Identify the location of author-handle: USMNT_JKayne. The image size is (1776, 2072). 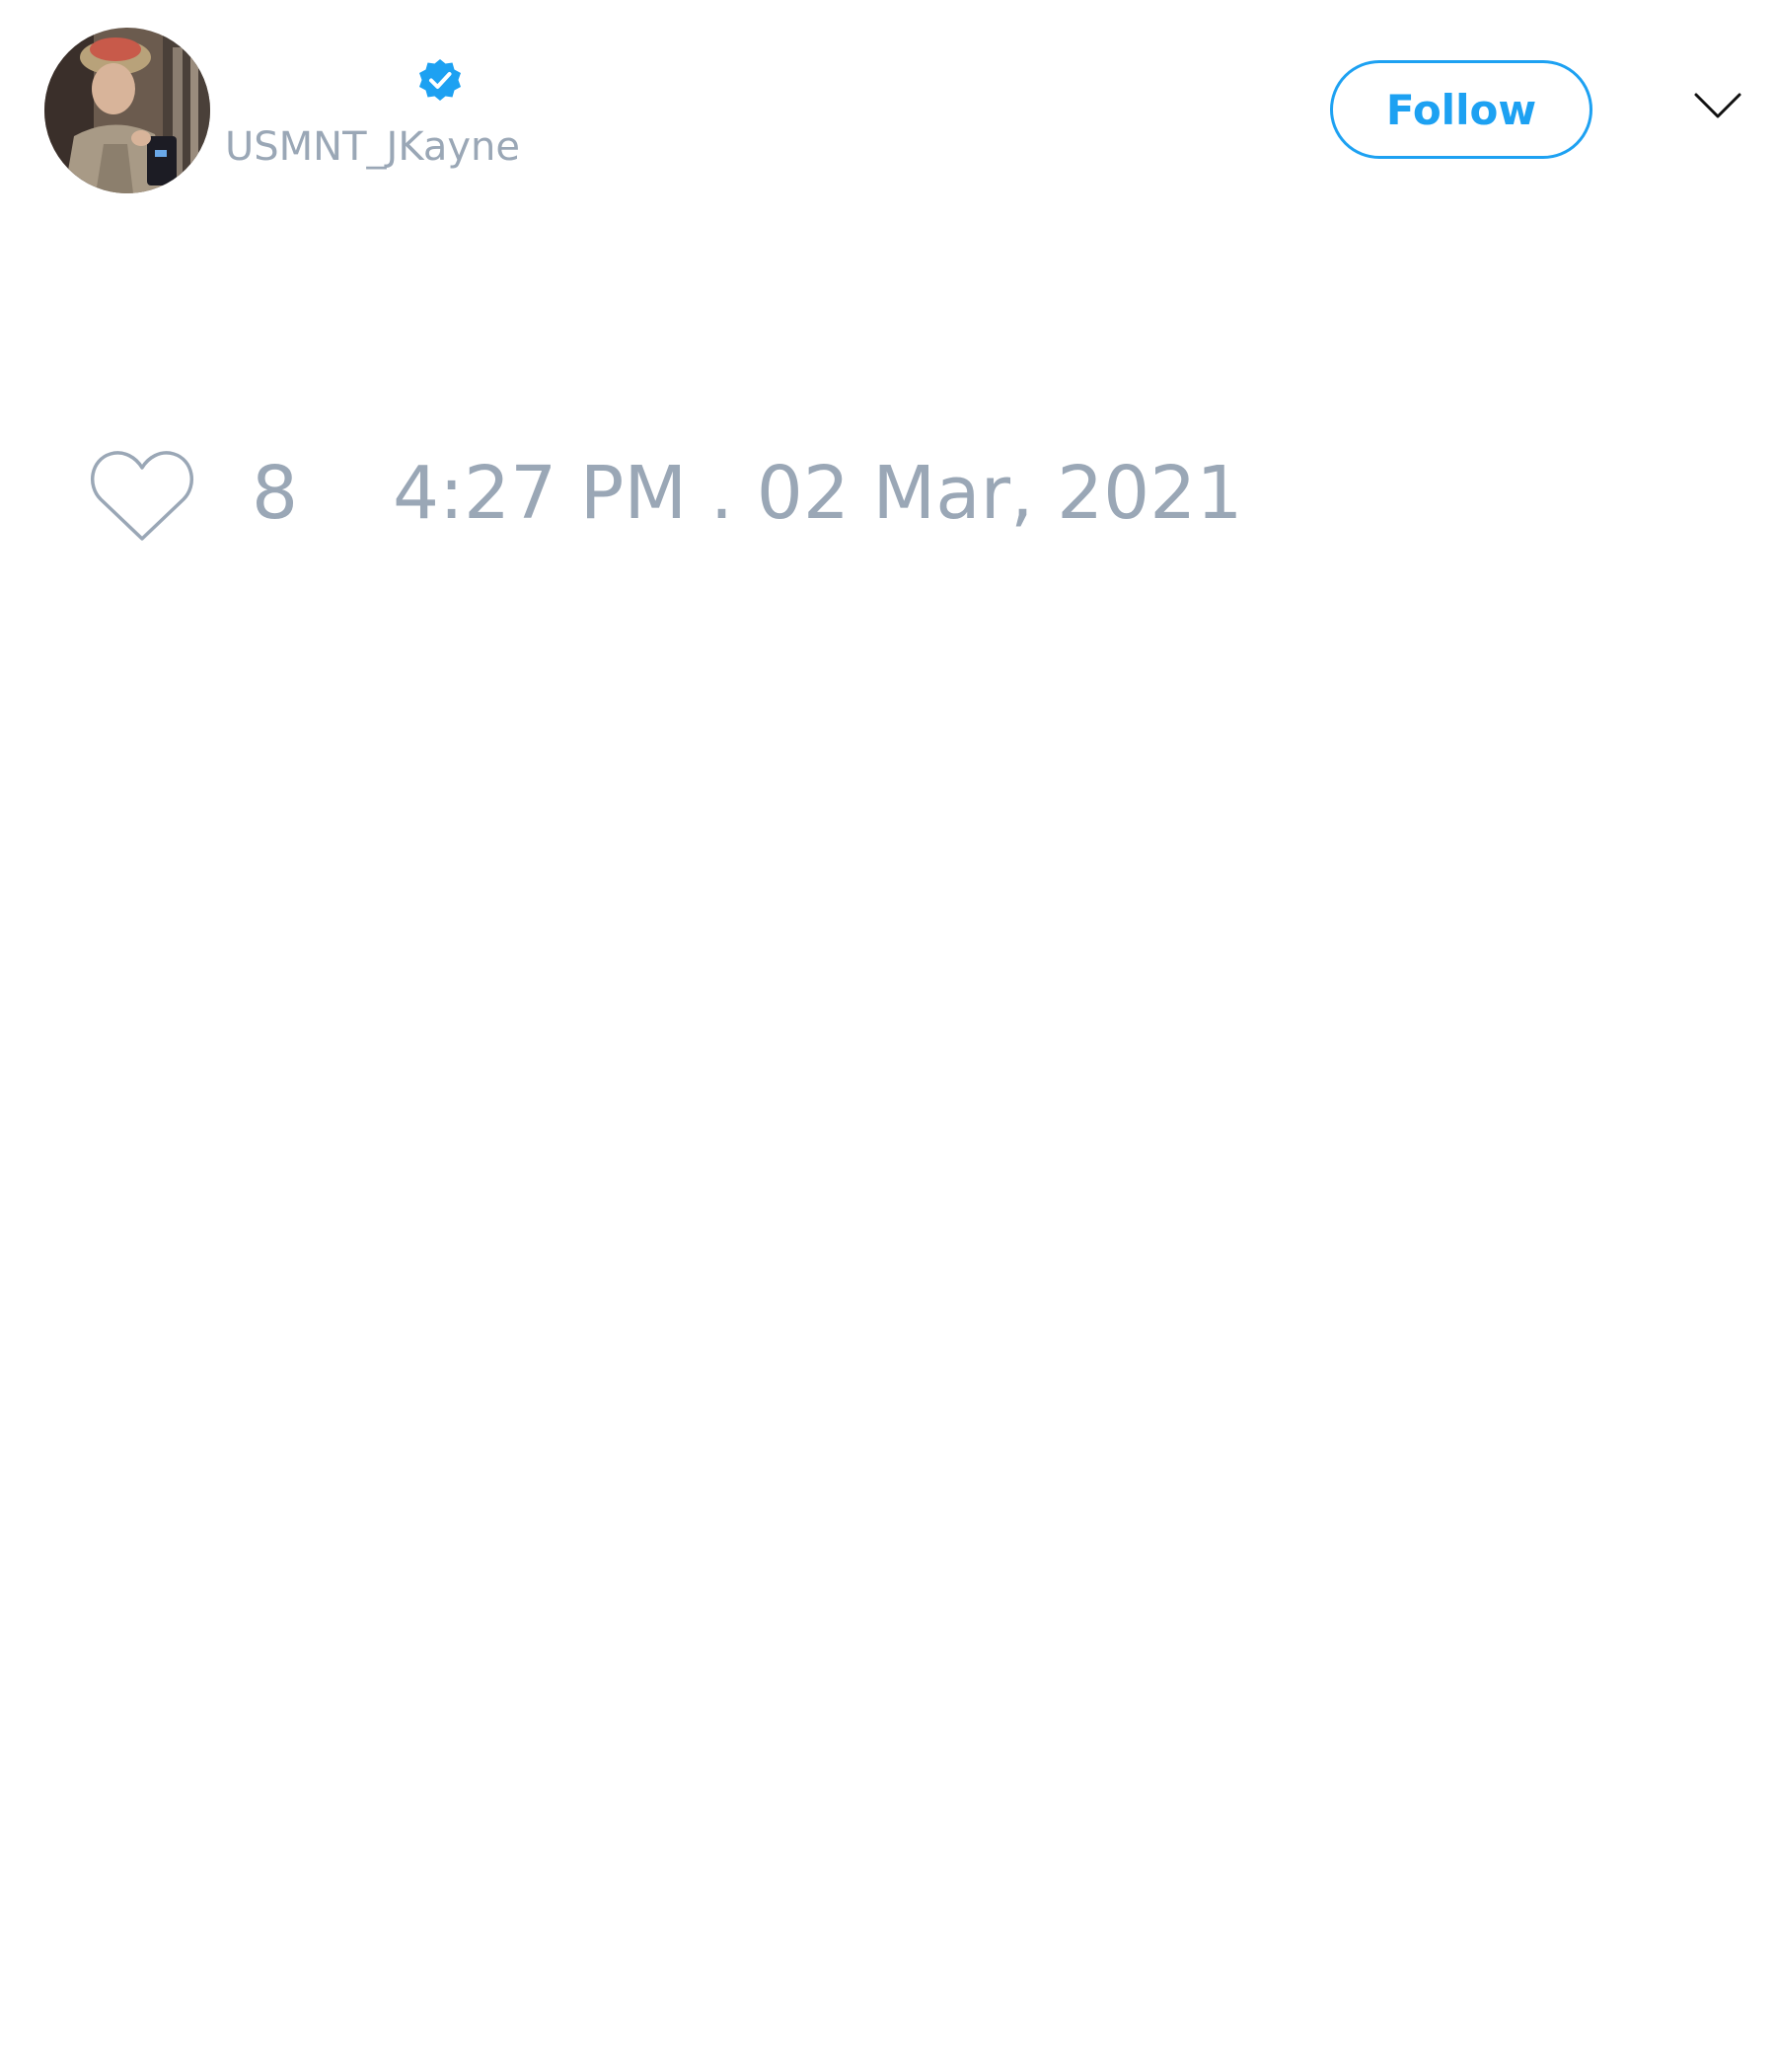
(373, 147).